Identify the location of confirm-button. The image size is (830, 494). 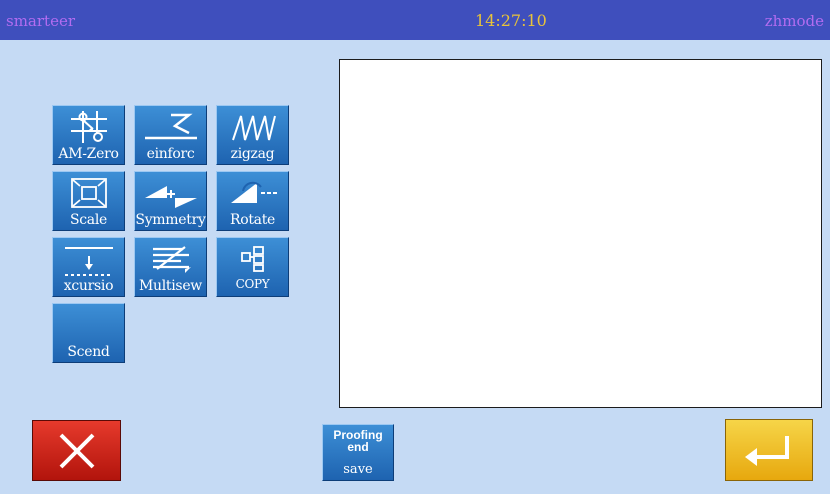
(769, 450).